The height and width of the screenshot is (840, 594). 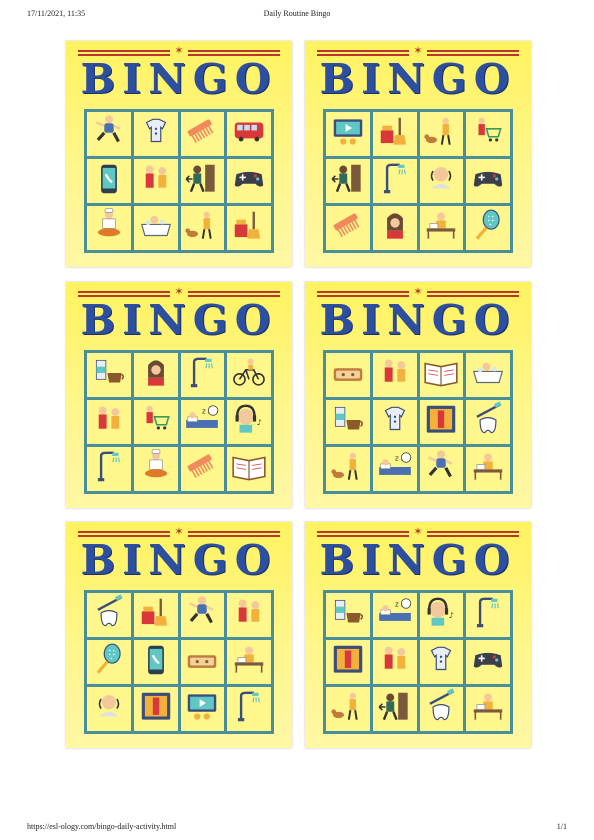 I want to click on sleeping-icon: z z, so click(x=395, y=469).